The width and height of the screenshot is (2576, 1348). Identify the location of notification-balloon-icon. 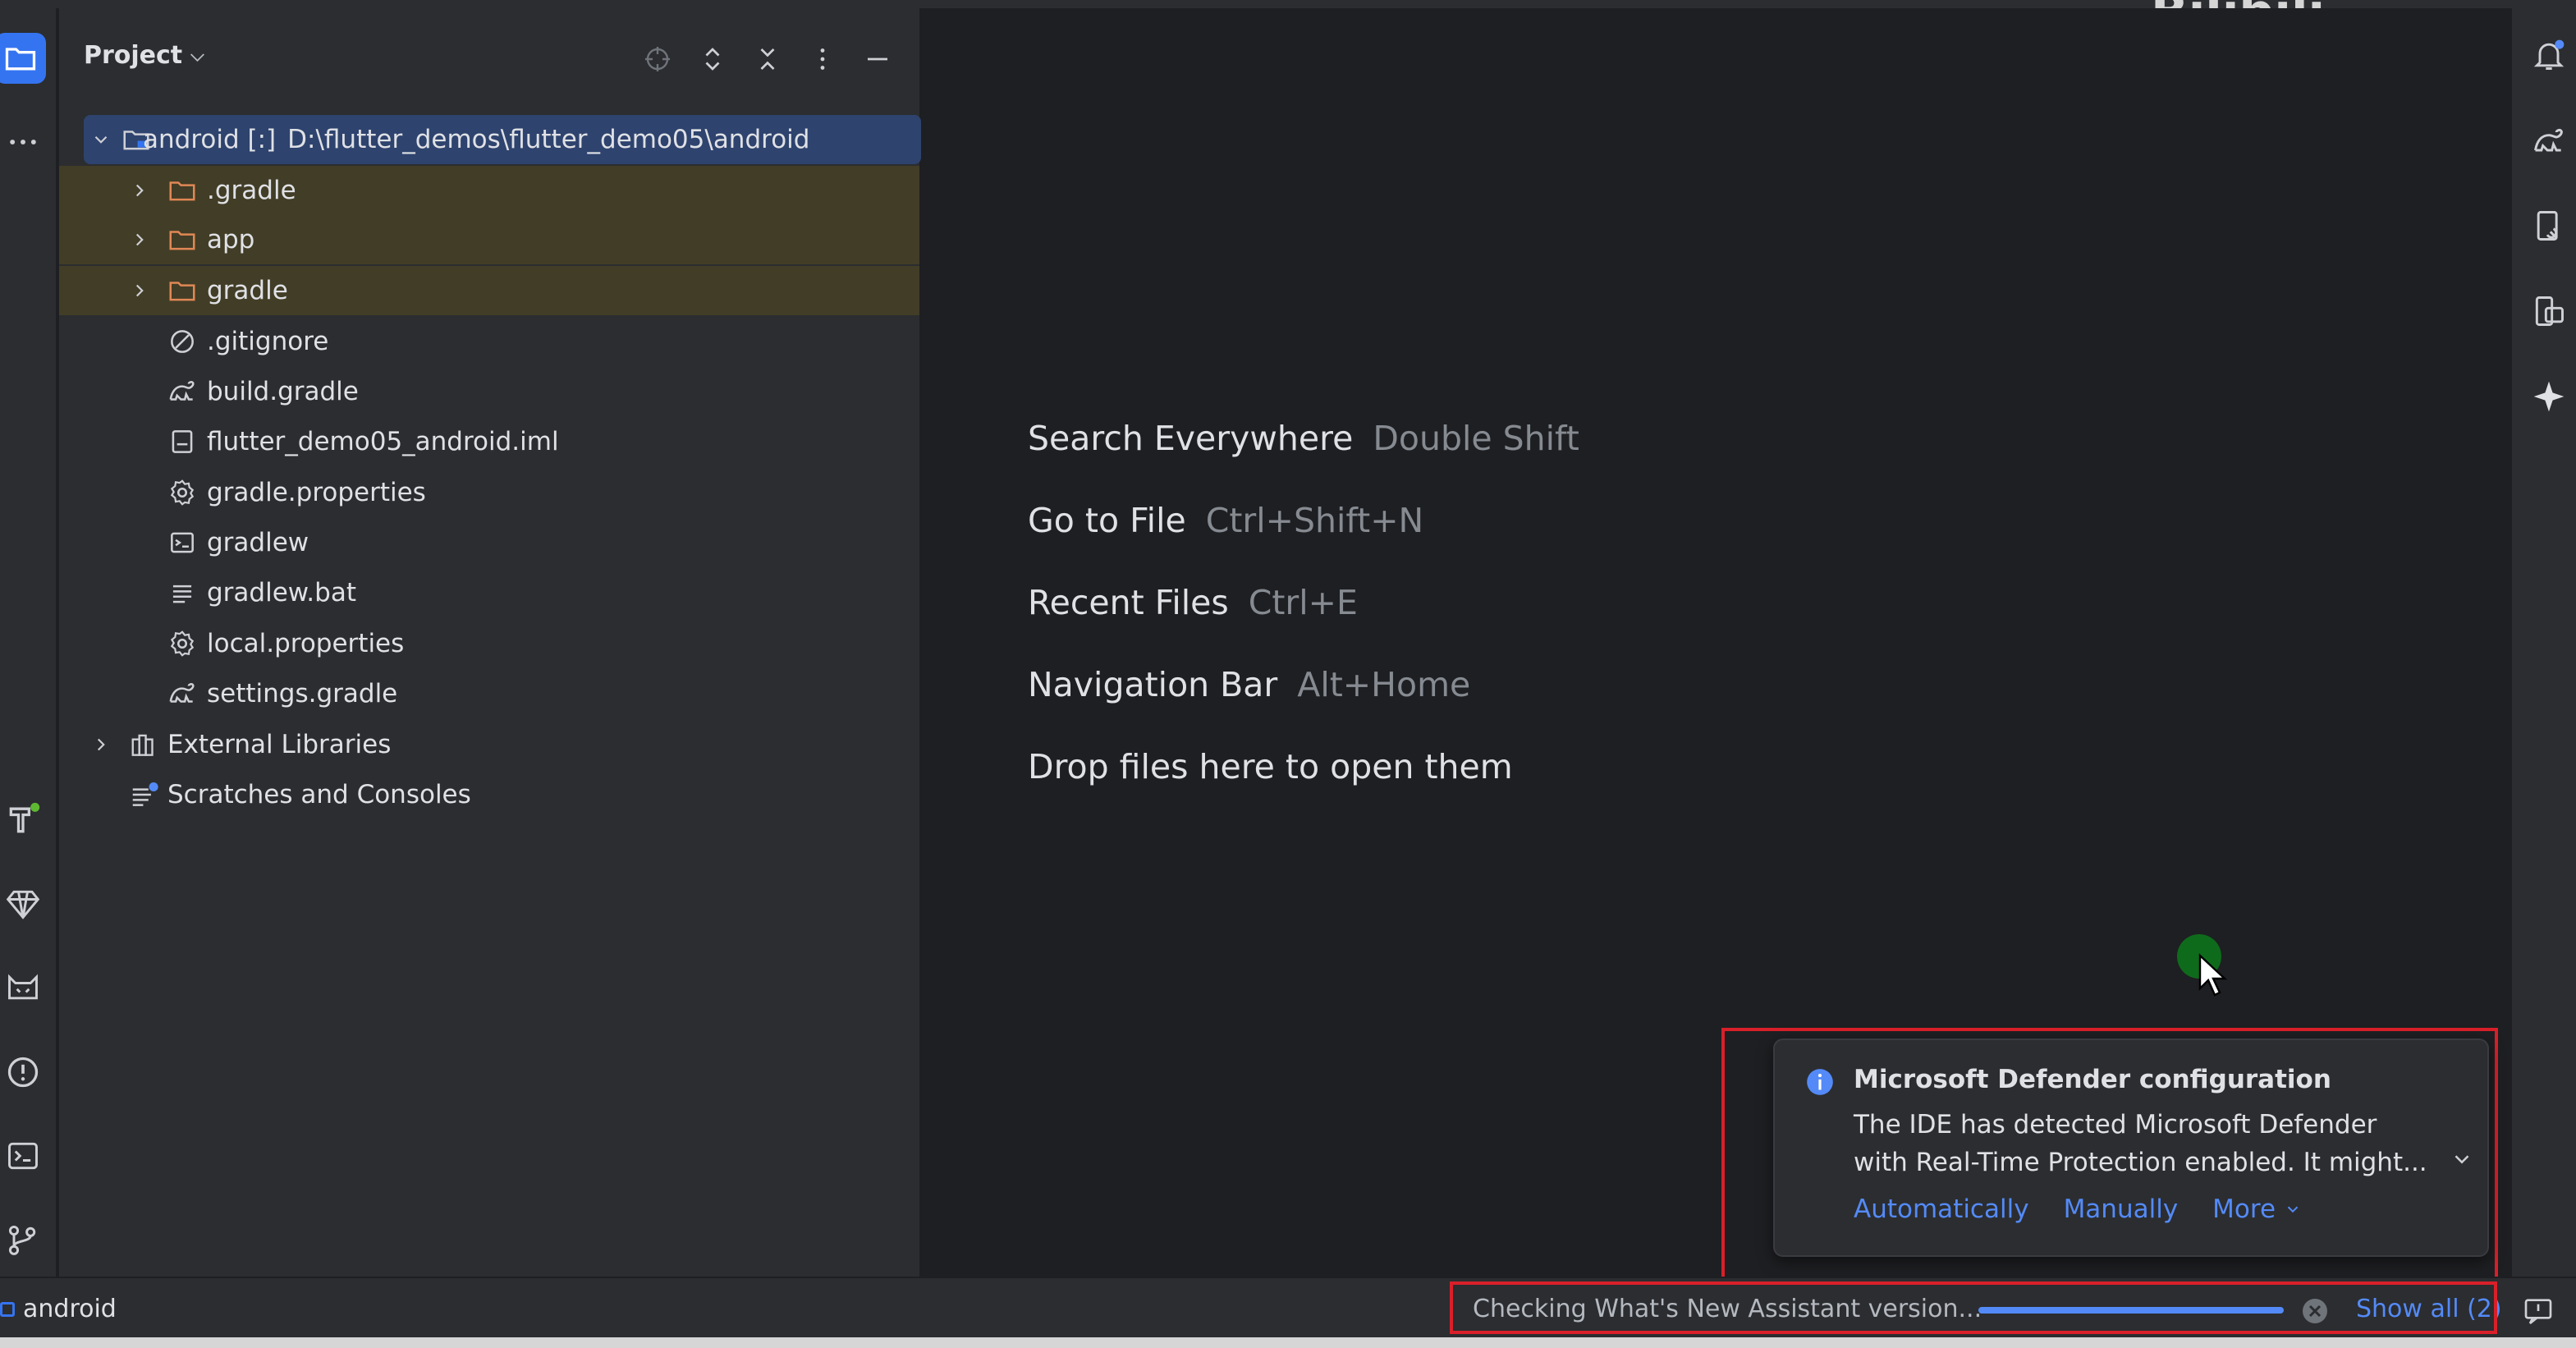
(2539, 1311).